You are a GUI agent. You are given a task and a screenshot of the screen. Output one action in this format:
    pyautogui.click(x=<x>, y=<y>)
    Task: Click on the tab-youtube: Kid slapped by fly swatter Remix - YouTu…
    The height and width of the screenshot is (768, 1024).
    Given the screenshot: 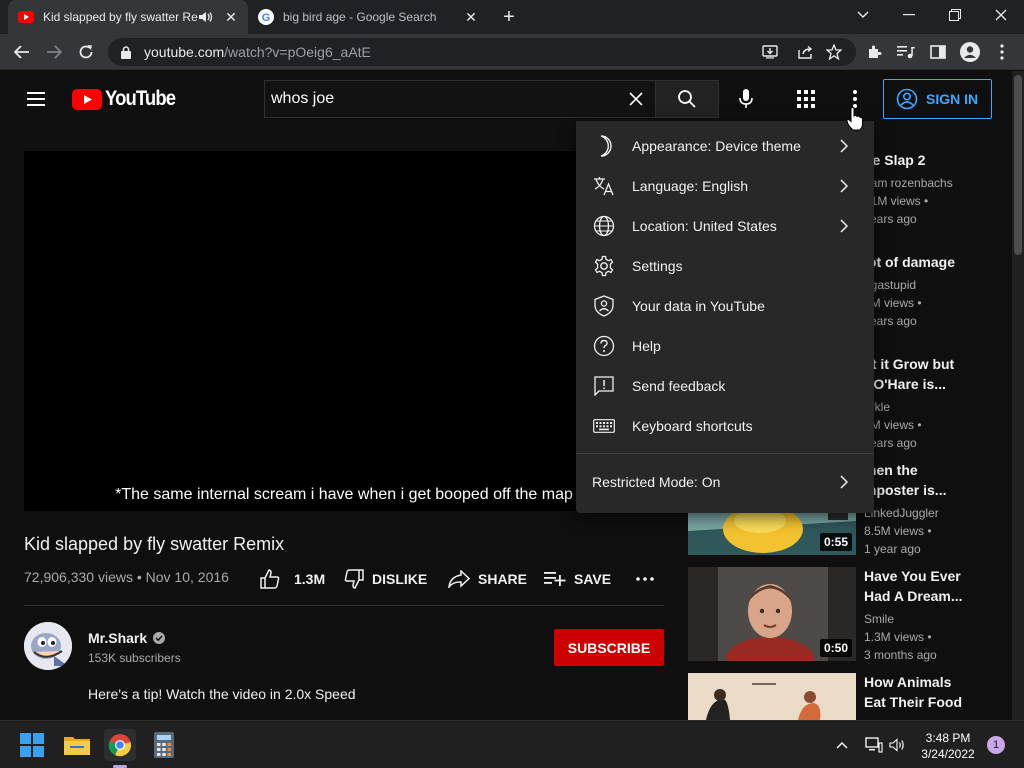 What is the action you would take?
    pyautogui.click(x=128, y=17)
    